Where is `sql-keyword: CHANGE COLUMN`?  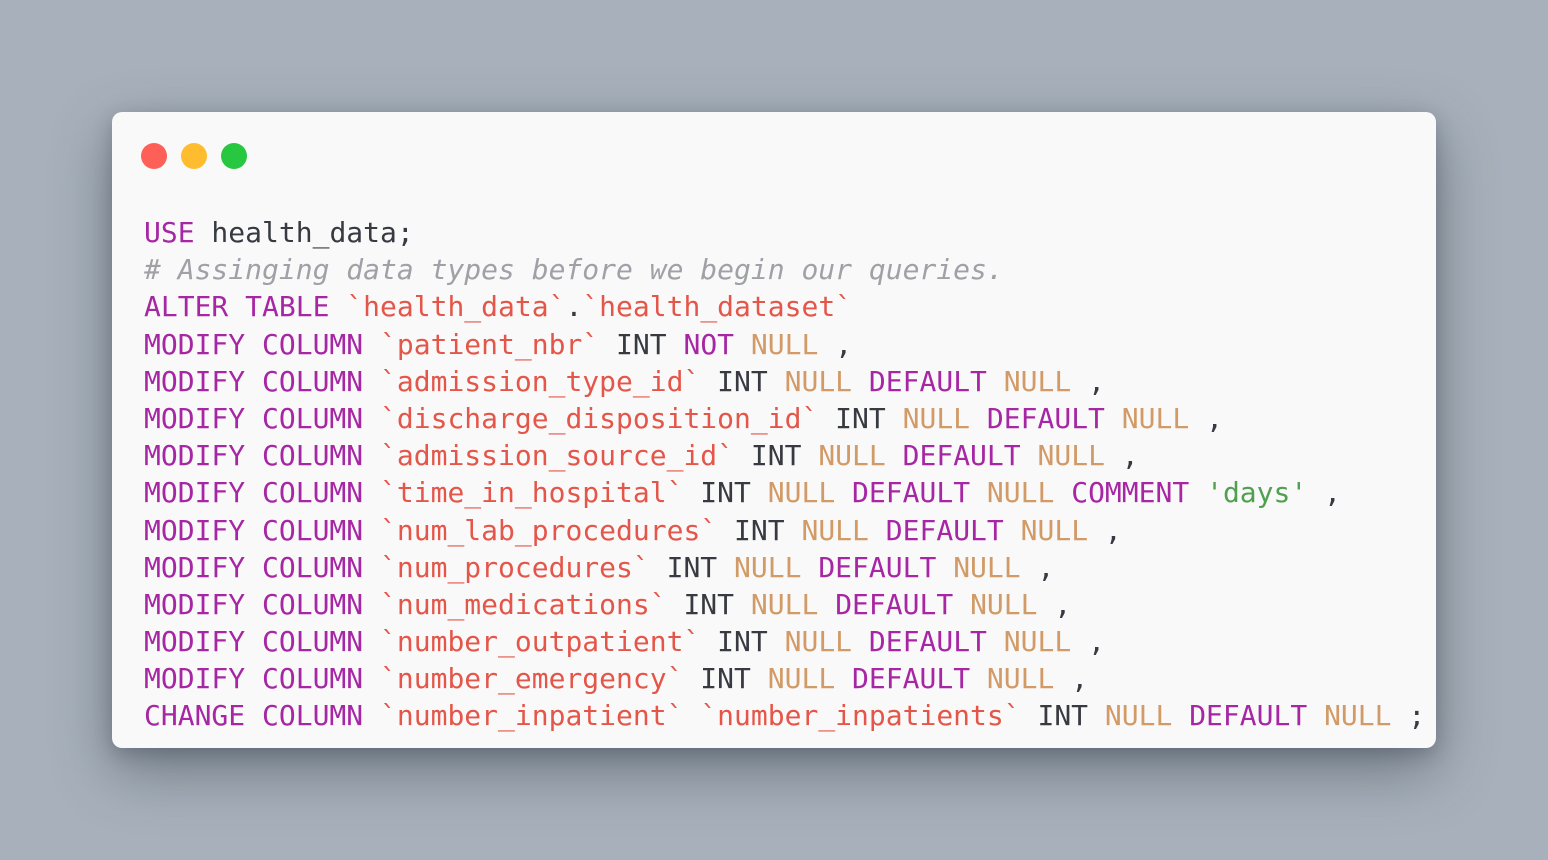 sql-keyword: CHANGE COLUMN is located at coordinates (254, 716).